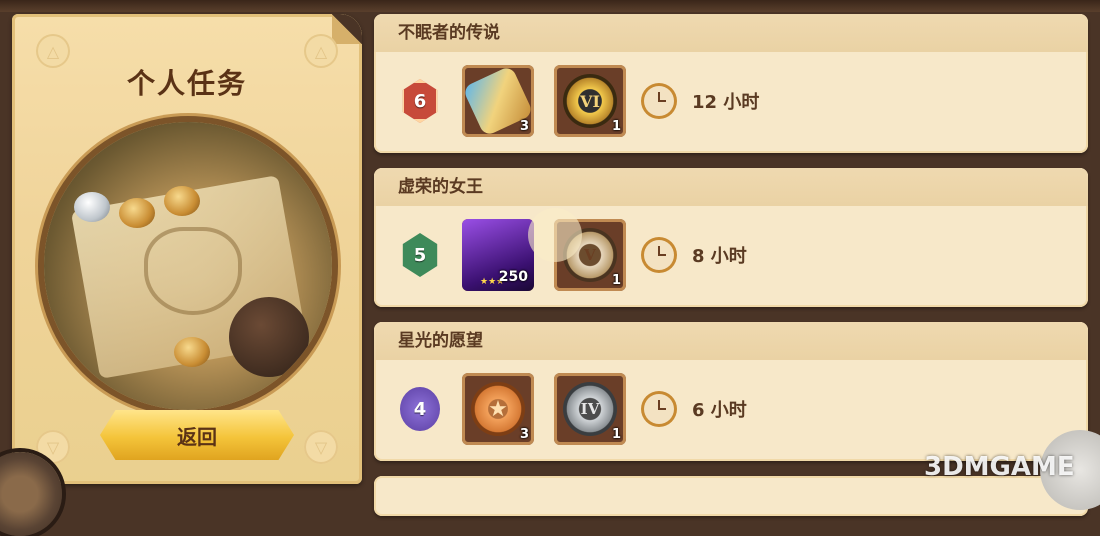  I want to click on quest-duration: 6 小时, so click(719, 410).